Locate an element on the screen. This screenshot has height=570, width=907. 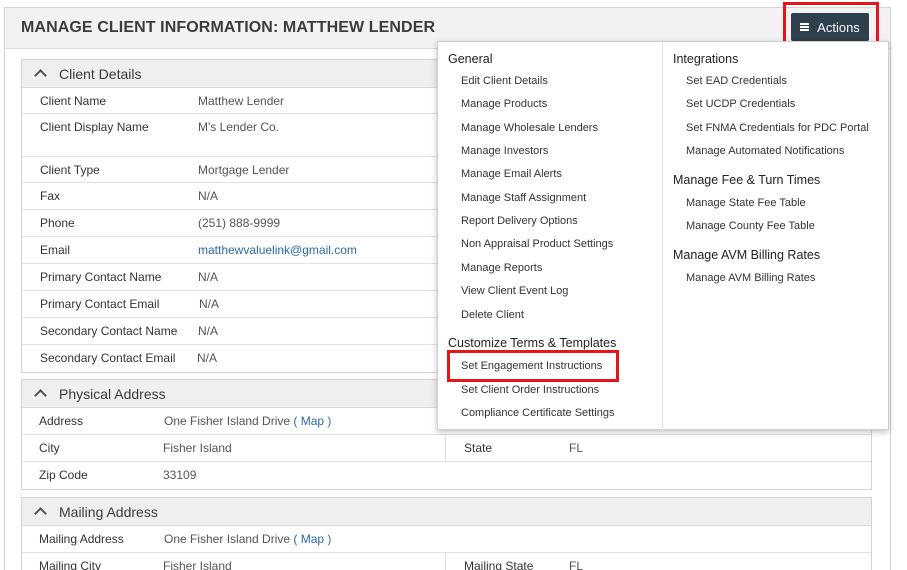
menu-icon is located at coordinates (805, 27).